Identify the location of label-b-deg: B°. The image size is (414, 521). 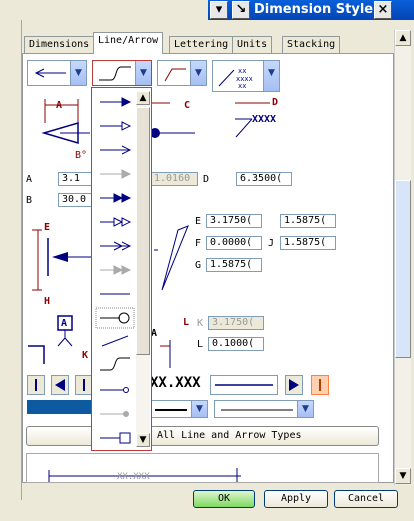
(81, 155).